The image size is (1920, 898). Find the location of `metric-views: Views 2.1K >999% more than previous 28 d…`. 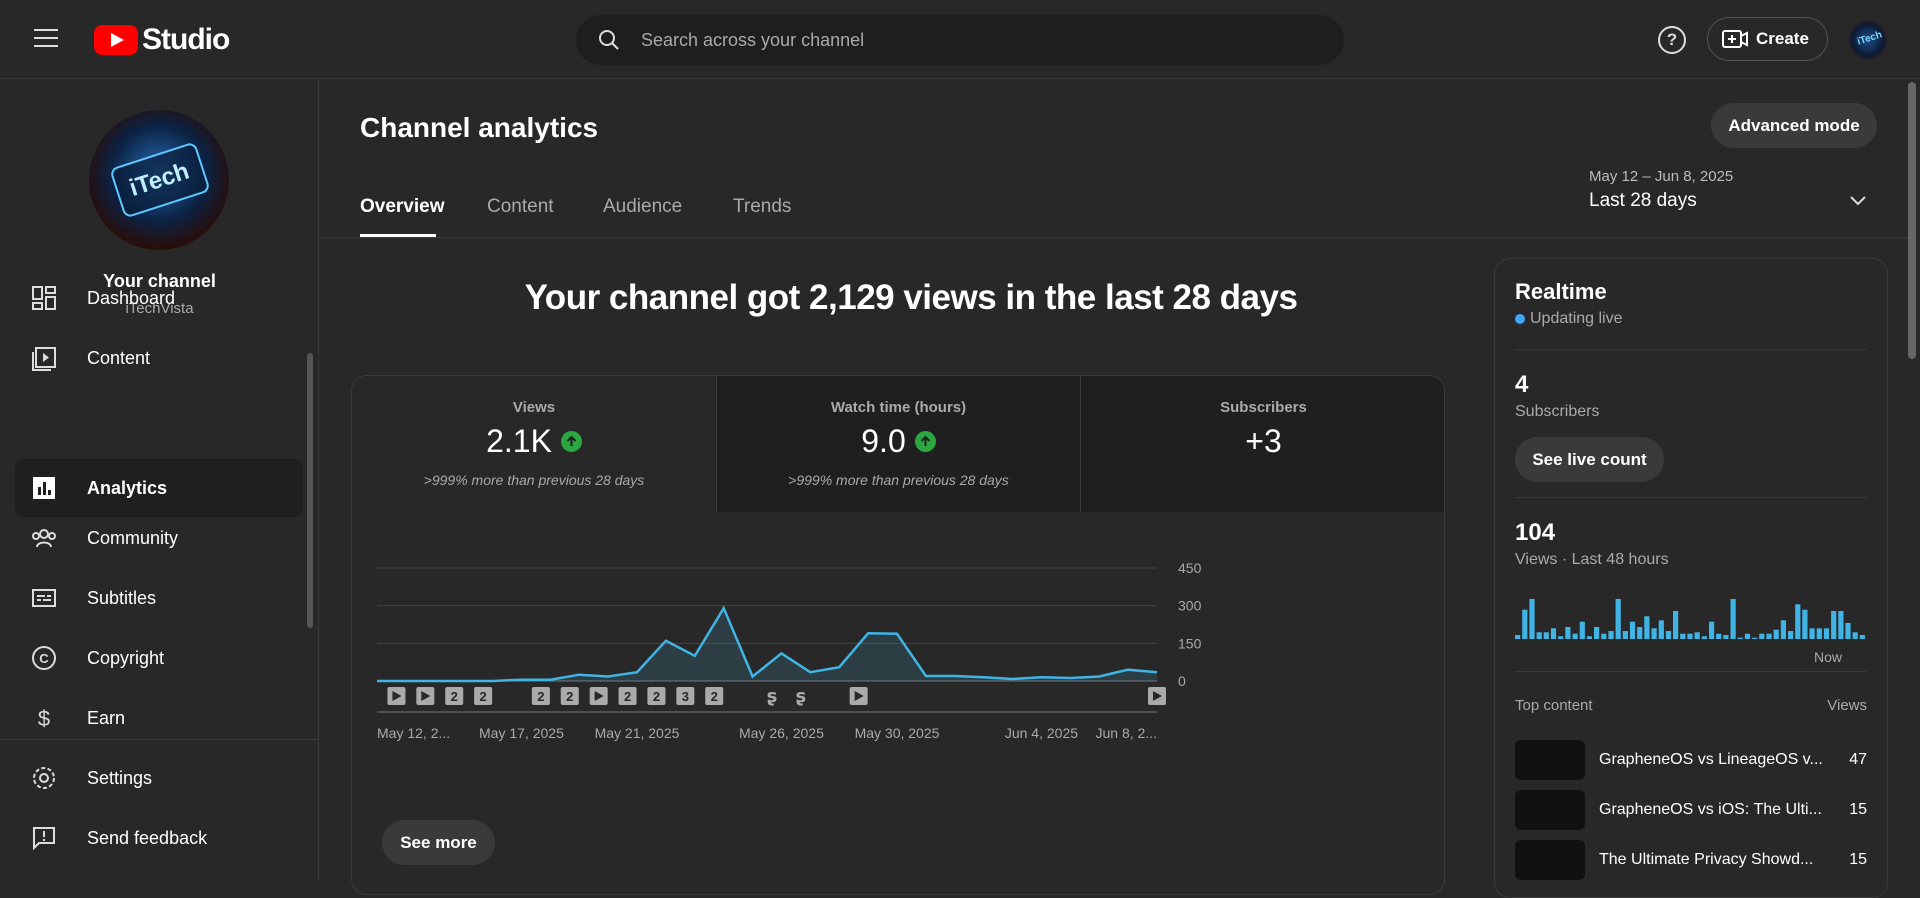

metric-views: Views 2.1K >999% more than previous 28 d… is located at coordinates (534, 444).